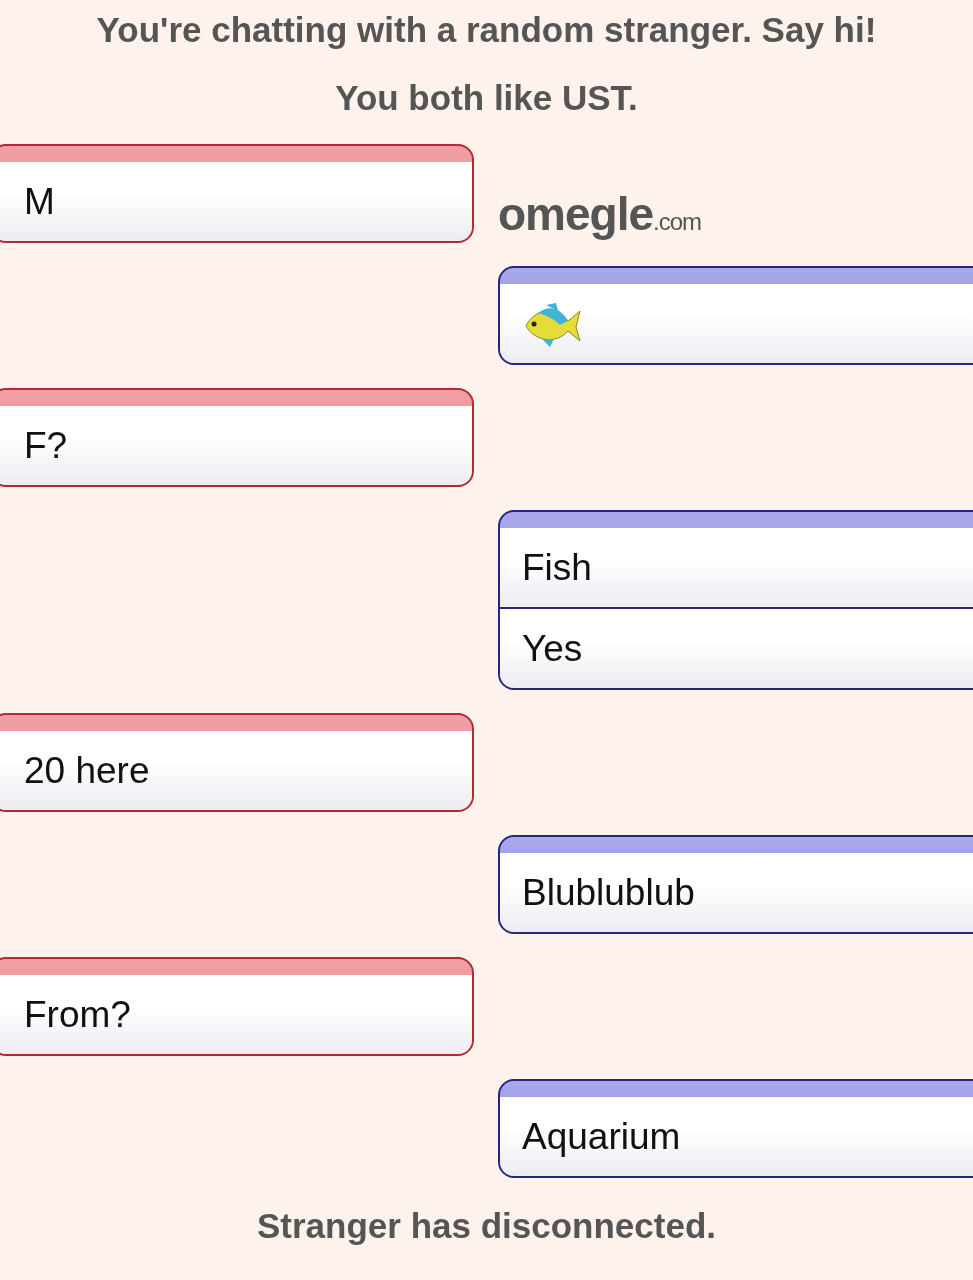  What do you see at coordinates (601, 1136) in the screenshot?
I see `message-text: Aquarium` at bounding box center [601, 1136].